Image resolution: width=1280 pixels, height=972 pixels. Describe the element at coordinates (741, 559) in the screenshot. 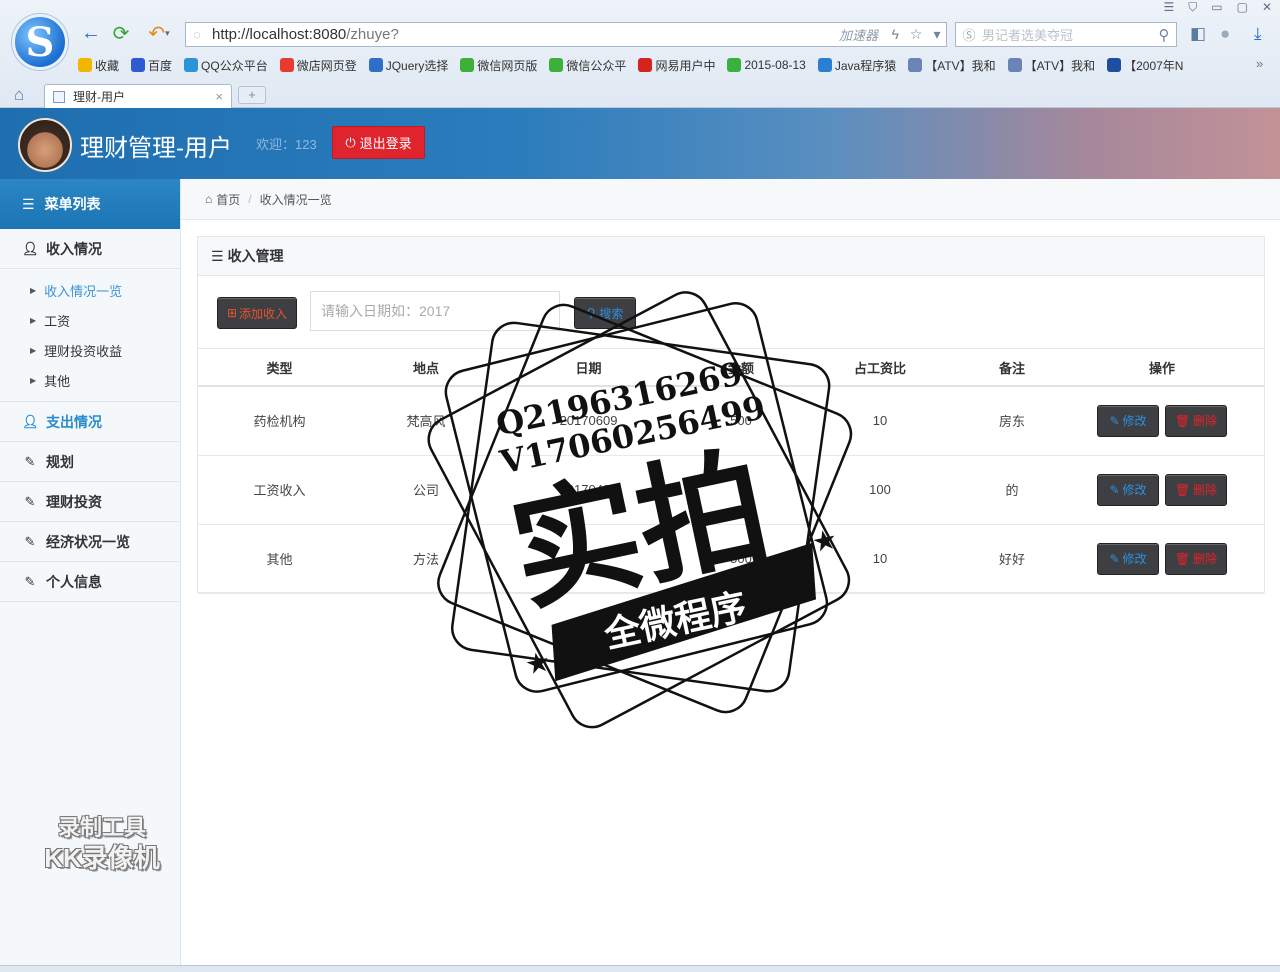

I see `table-cell: 500` at that location.